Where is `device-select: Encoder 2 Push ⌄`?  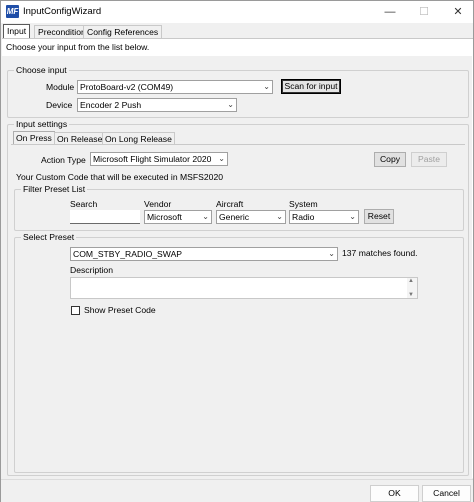
device-select: Encoder 2 Push ⌄ is located at coordinates (157, 105).